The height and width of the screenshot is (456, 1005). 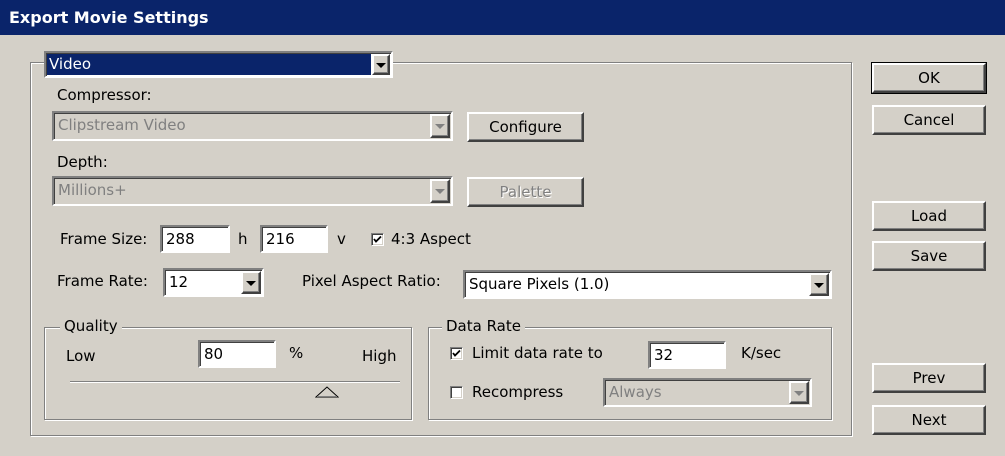 I want to click on load-button: Load, so click(x=929, y=216).